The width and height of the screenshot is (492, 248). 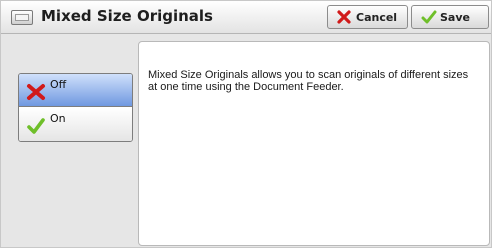 What do you see at coordinates (455, 17) in the screenshot?
I see `save-label: Save` at bounding box center [455, 17].